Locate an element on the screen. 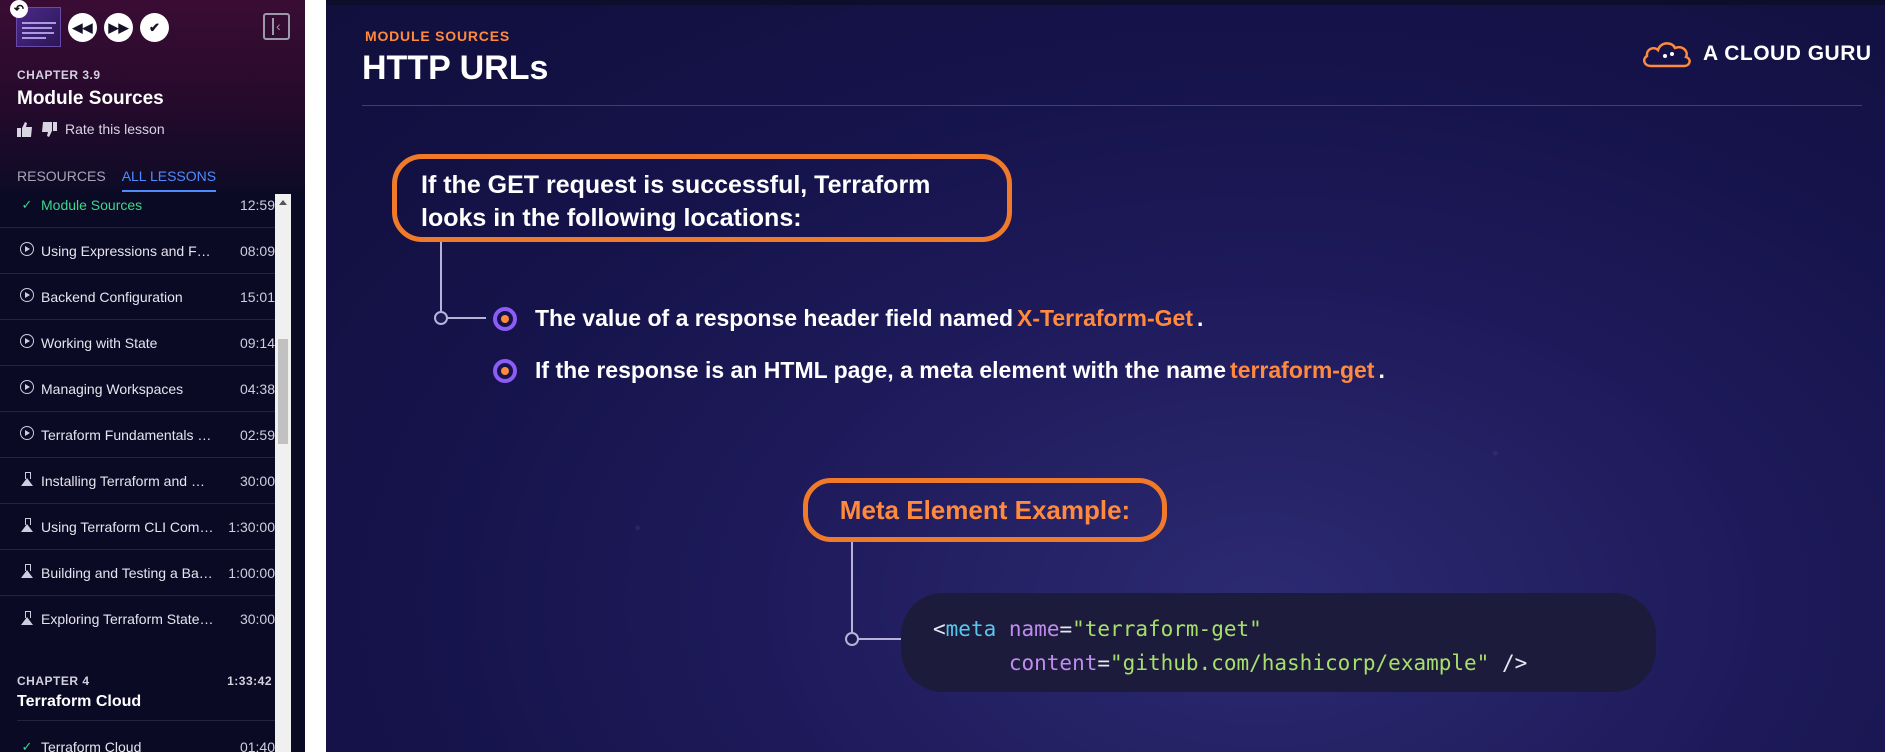  lesson-duration: 01:40 is located at coordinates (257, 745).